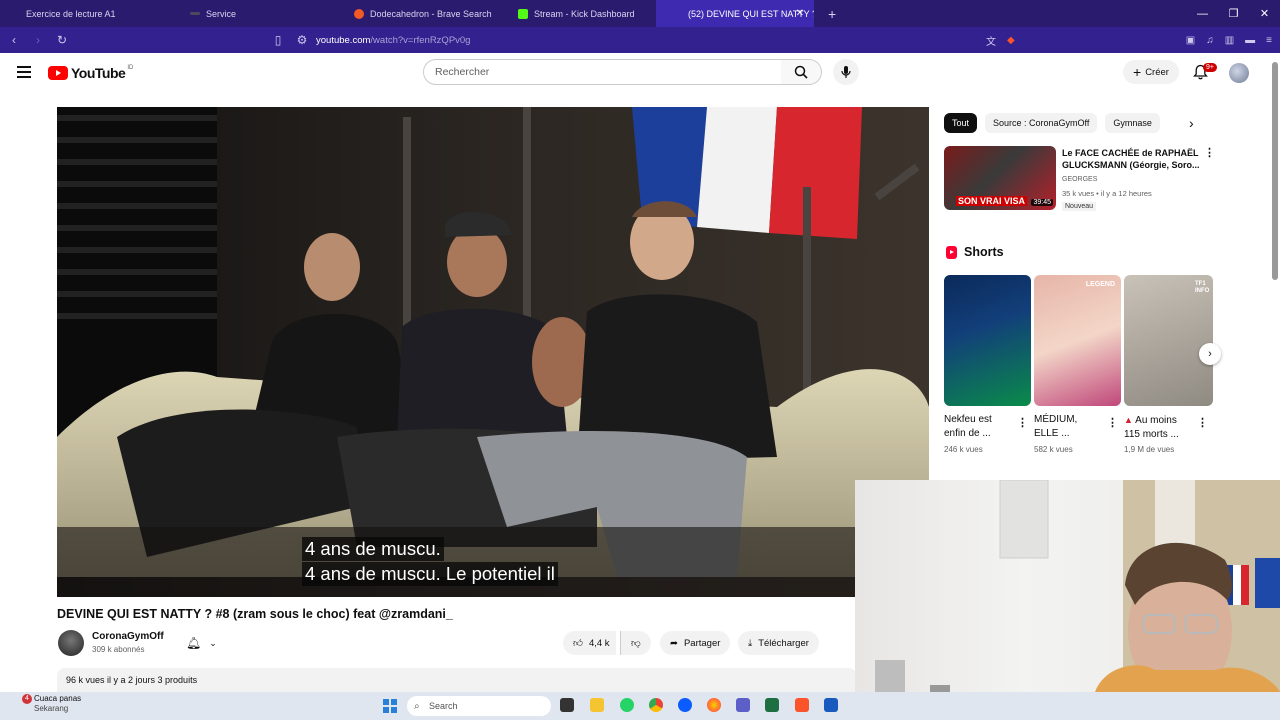 The height and width of the screenshot is (720, 1280). Describe the element at coordinates (62, 40) in the screenshot. I see `reload-icon: ↻` at that location.